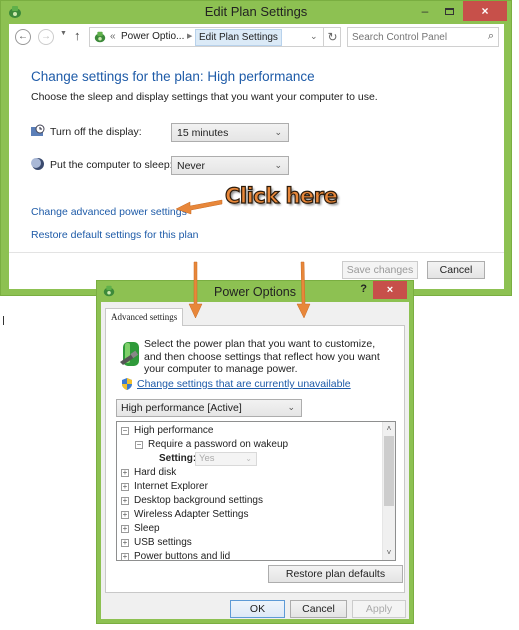  What do you see at coordinates (389, 429) in the screenshot?
I see `scroll-up-button: ˄` at bounding box center [389, 429].